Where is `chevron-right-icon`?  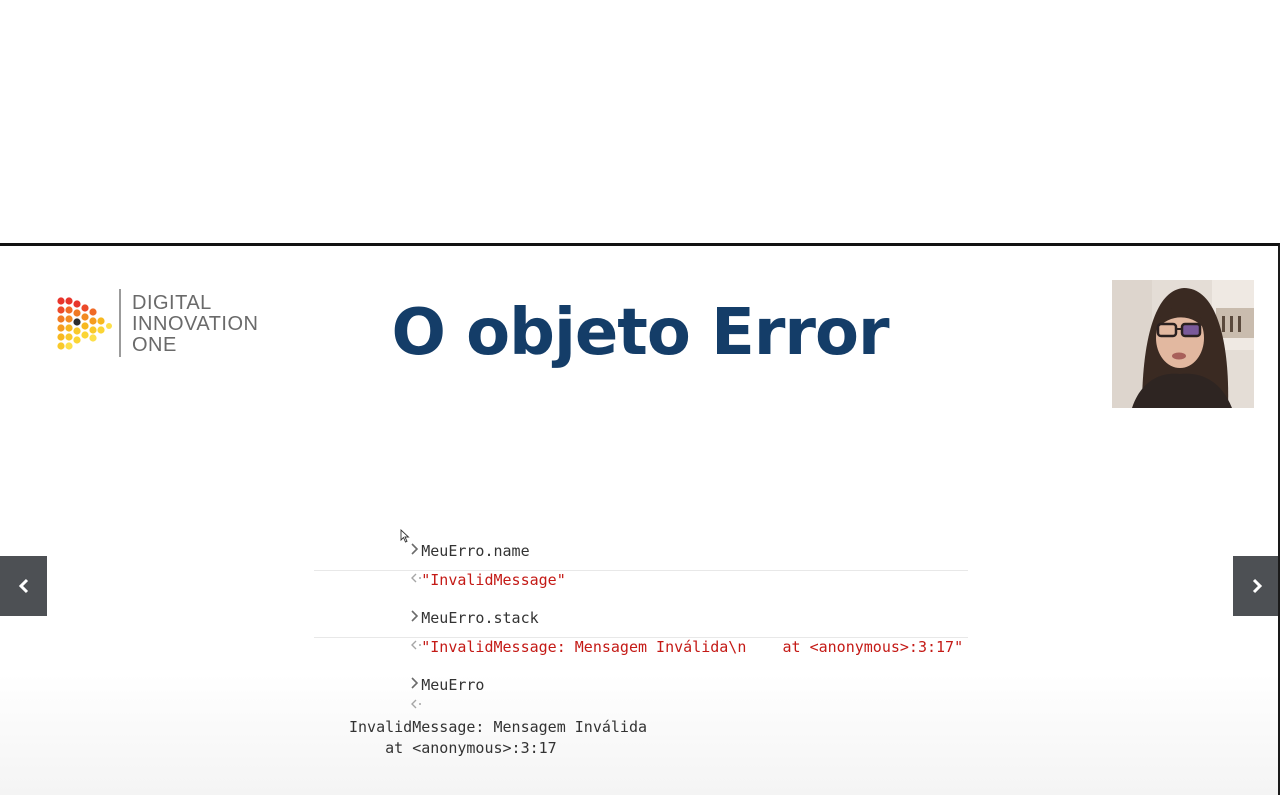
chevron-right-icon is located at coordinates (1257, 586).